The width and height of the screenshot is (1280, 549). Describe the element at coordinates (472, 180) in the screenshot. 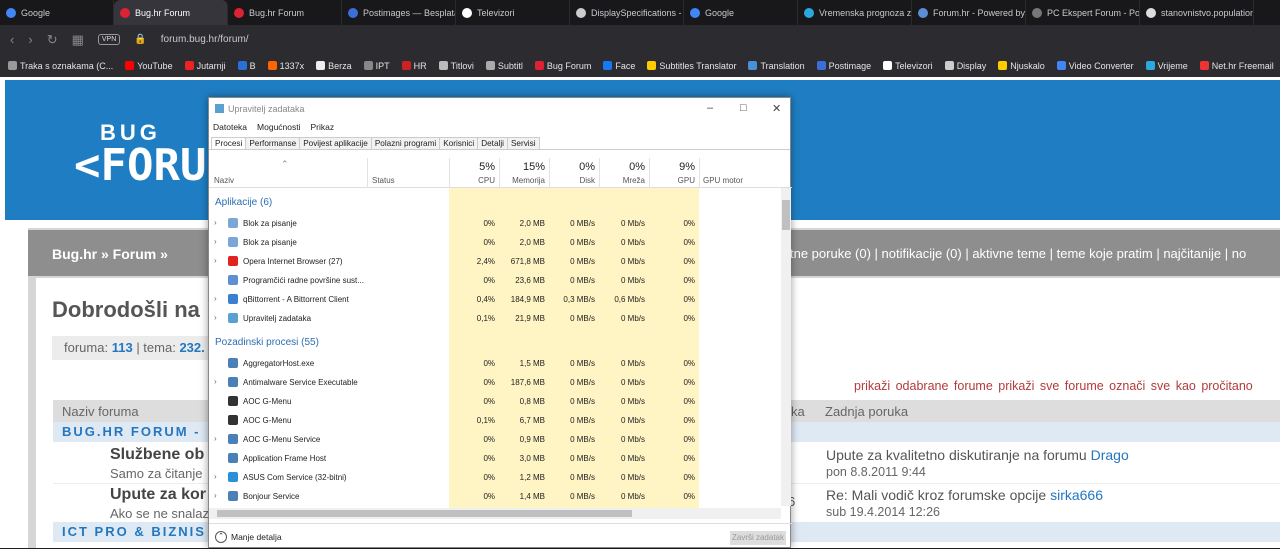

I see `col-cpu: CPU` at that location.